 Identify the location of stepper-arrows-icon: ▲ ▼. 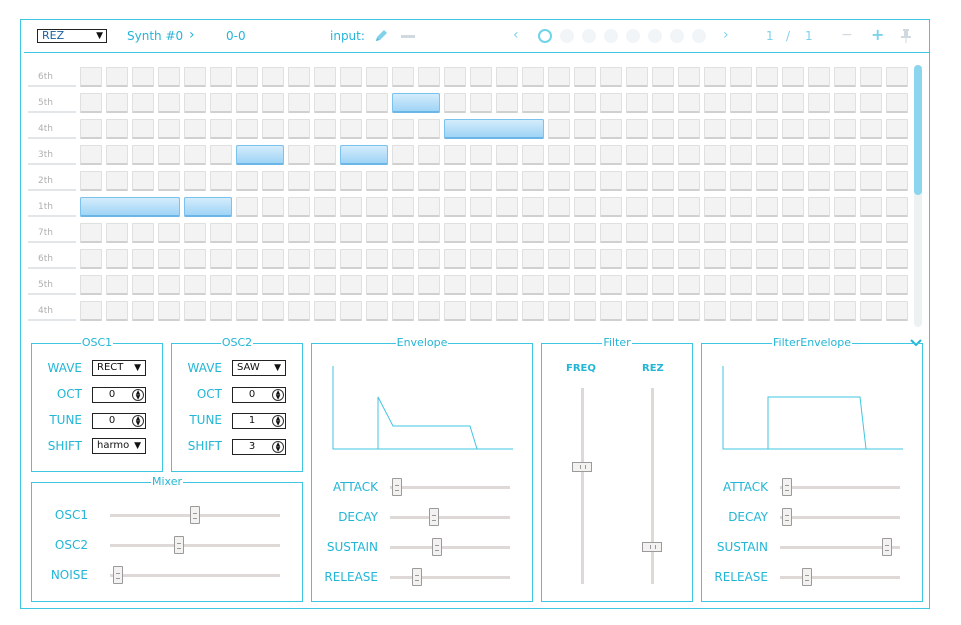
(138, 395).